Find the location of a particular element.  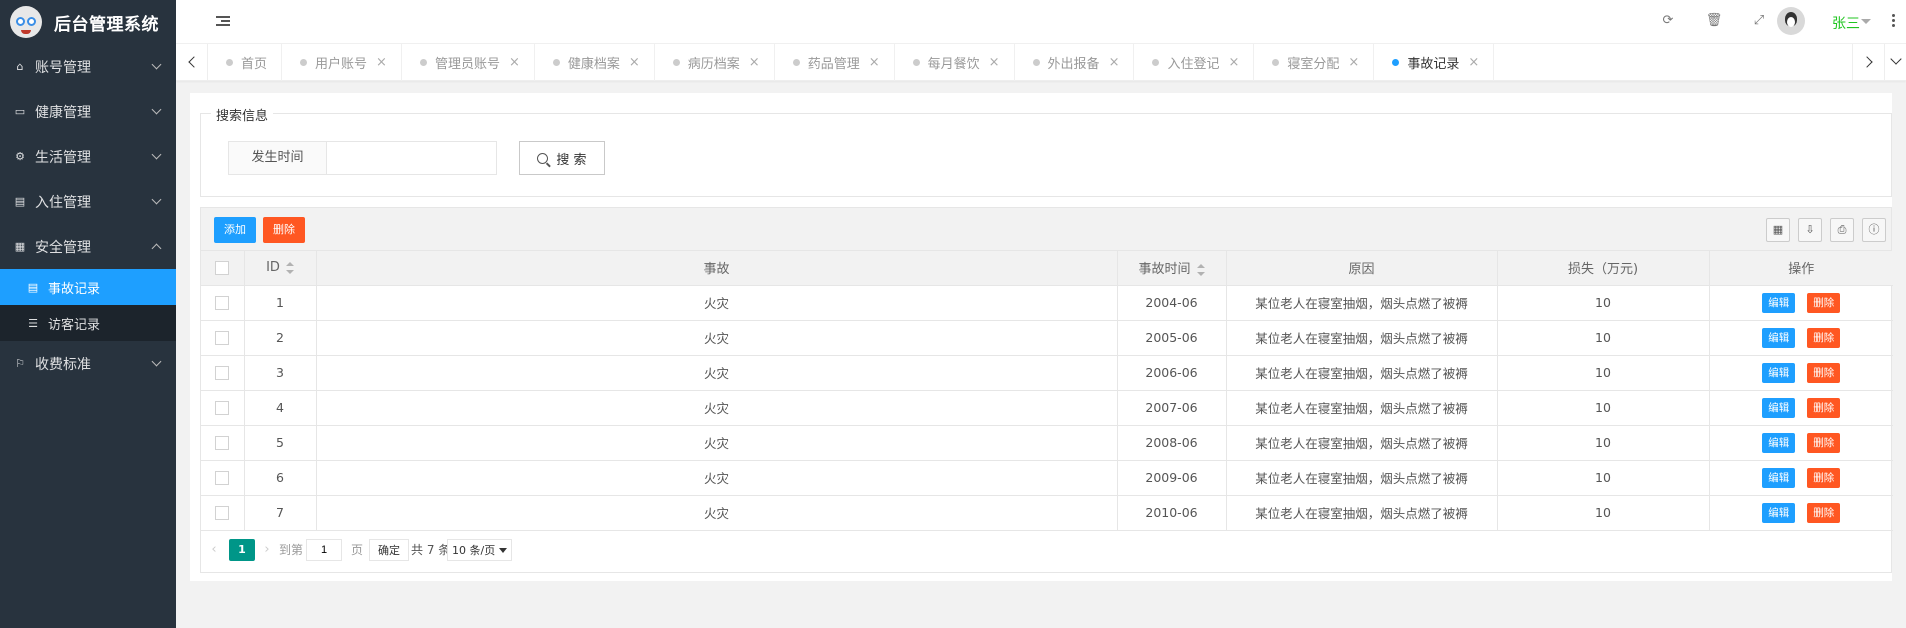

refresh-icon: ⟳ is located at coordinates (1668, 21).